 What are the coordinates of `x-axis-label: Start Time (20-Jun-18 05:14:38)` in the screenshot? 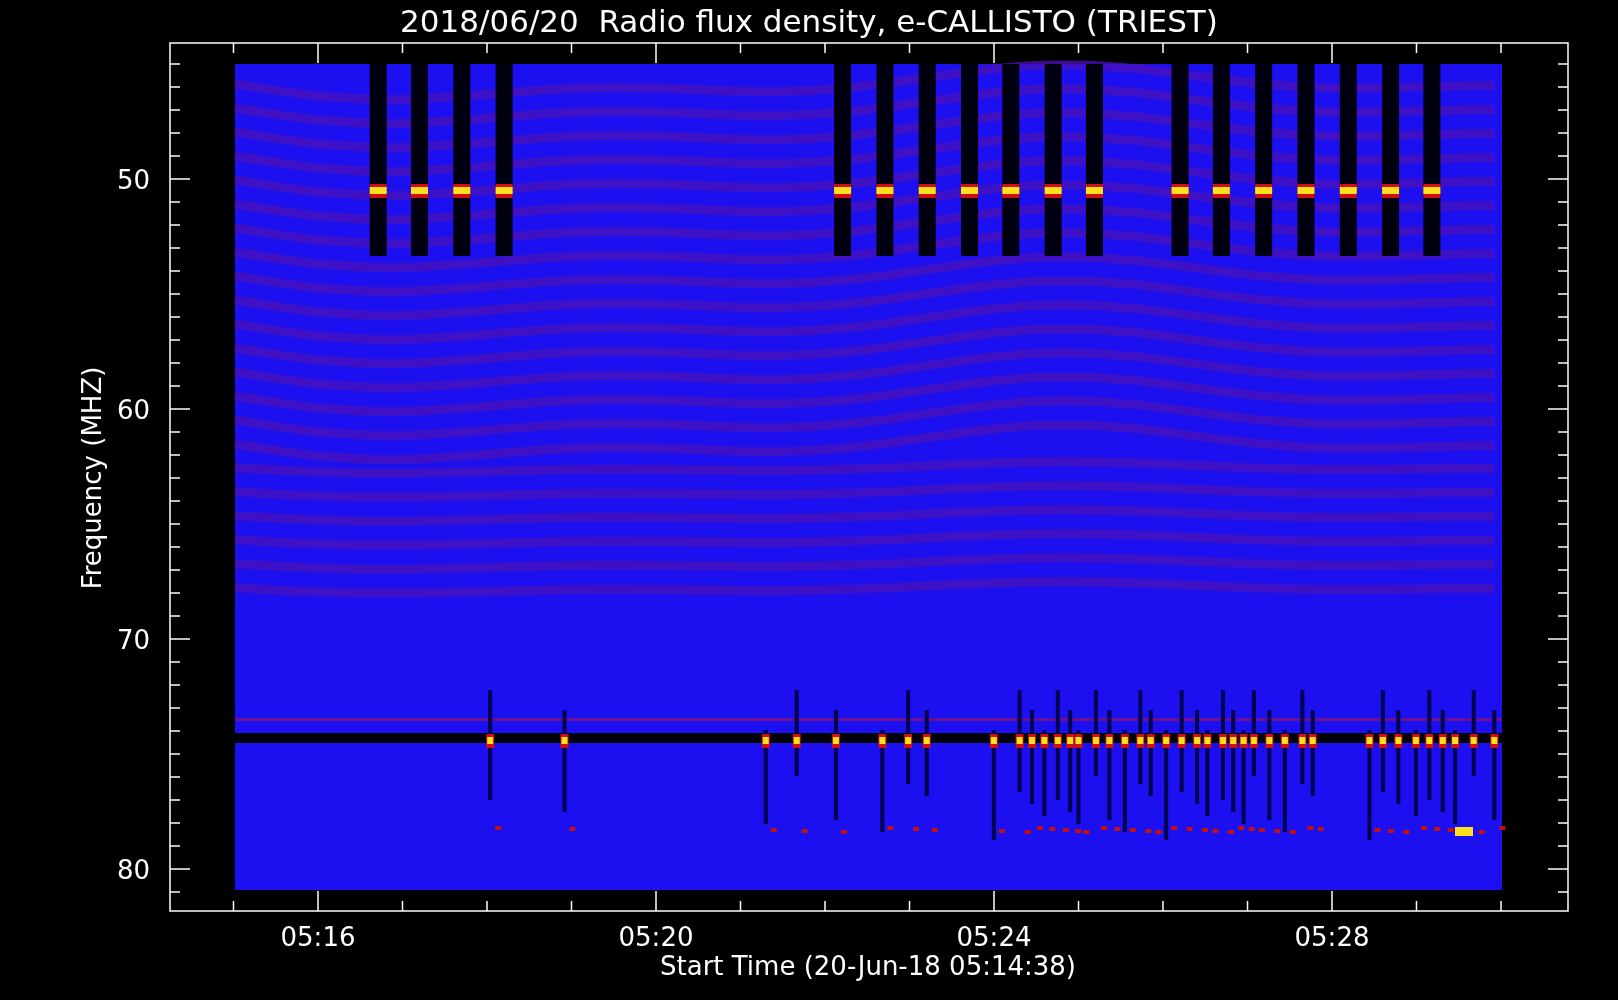 It's located at (868, 966).